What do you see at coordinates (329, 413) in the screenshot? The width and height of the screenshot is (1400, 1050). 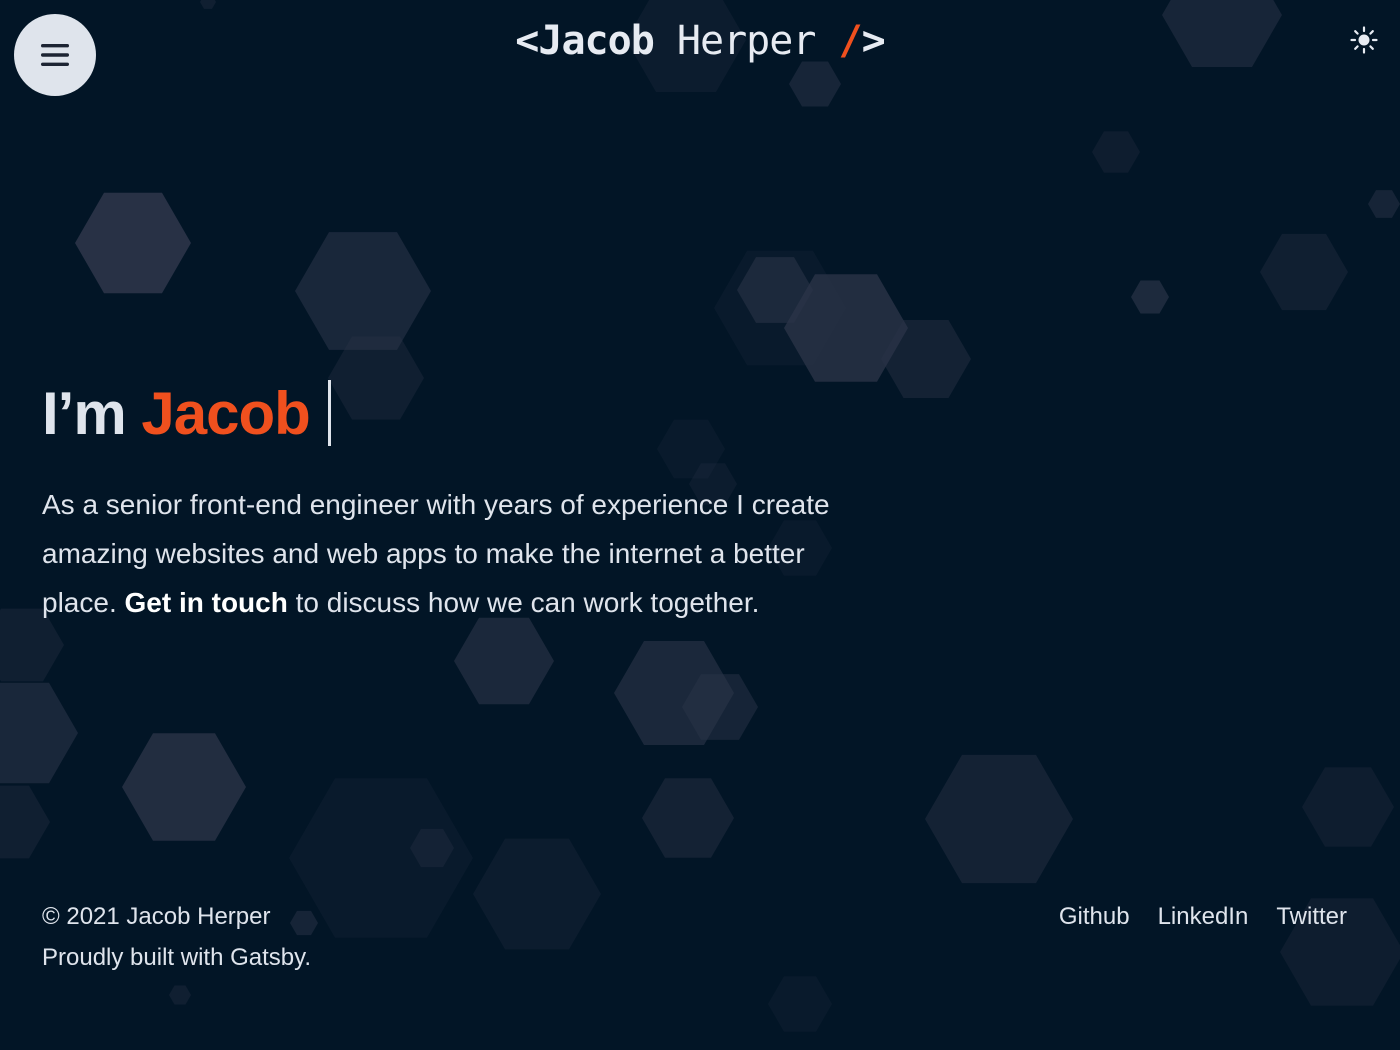 I see `typing-cursor` at bounding box center [329, 413].